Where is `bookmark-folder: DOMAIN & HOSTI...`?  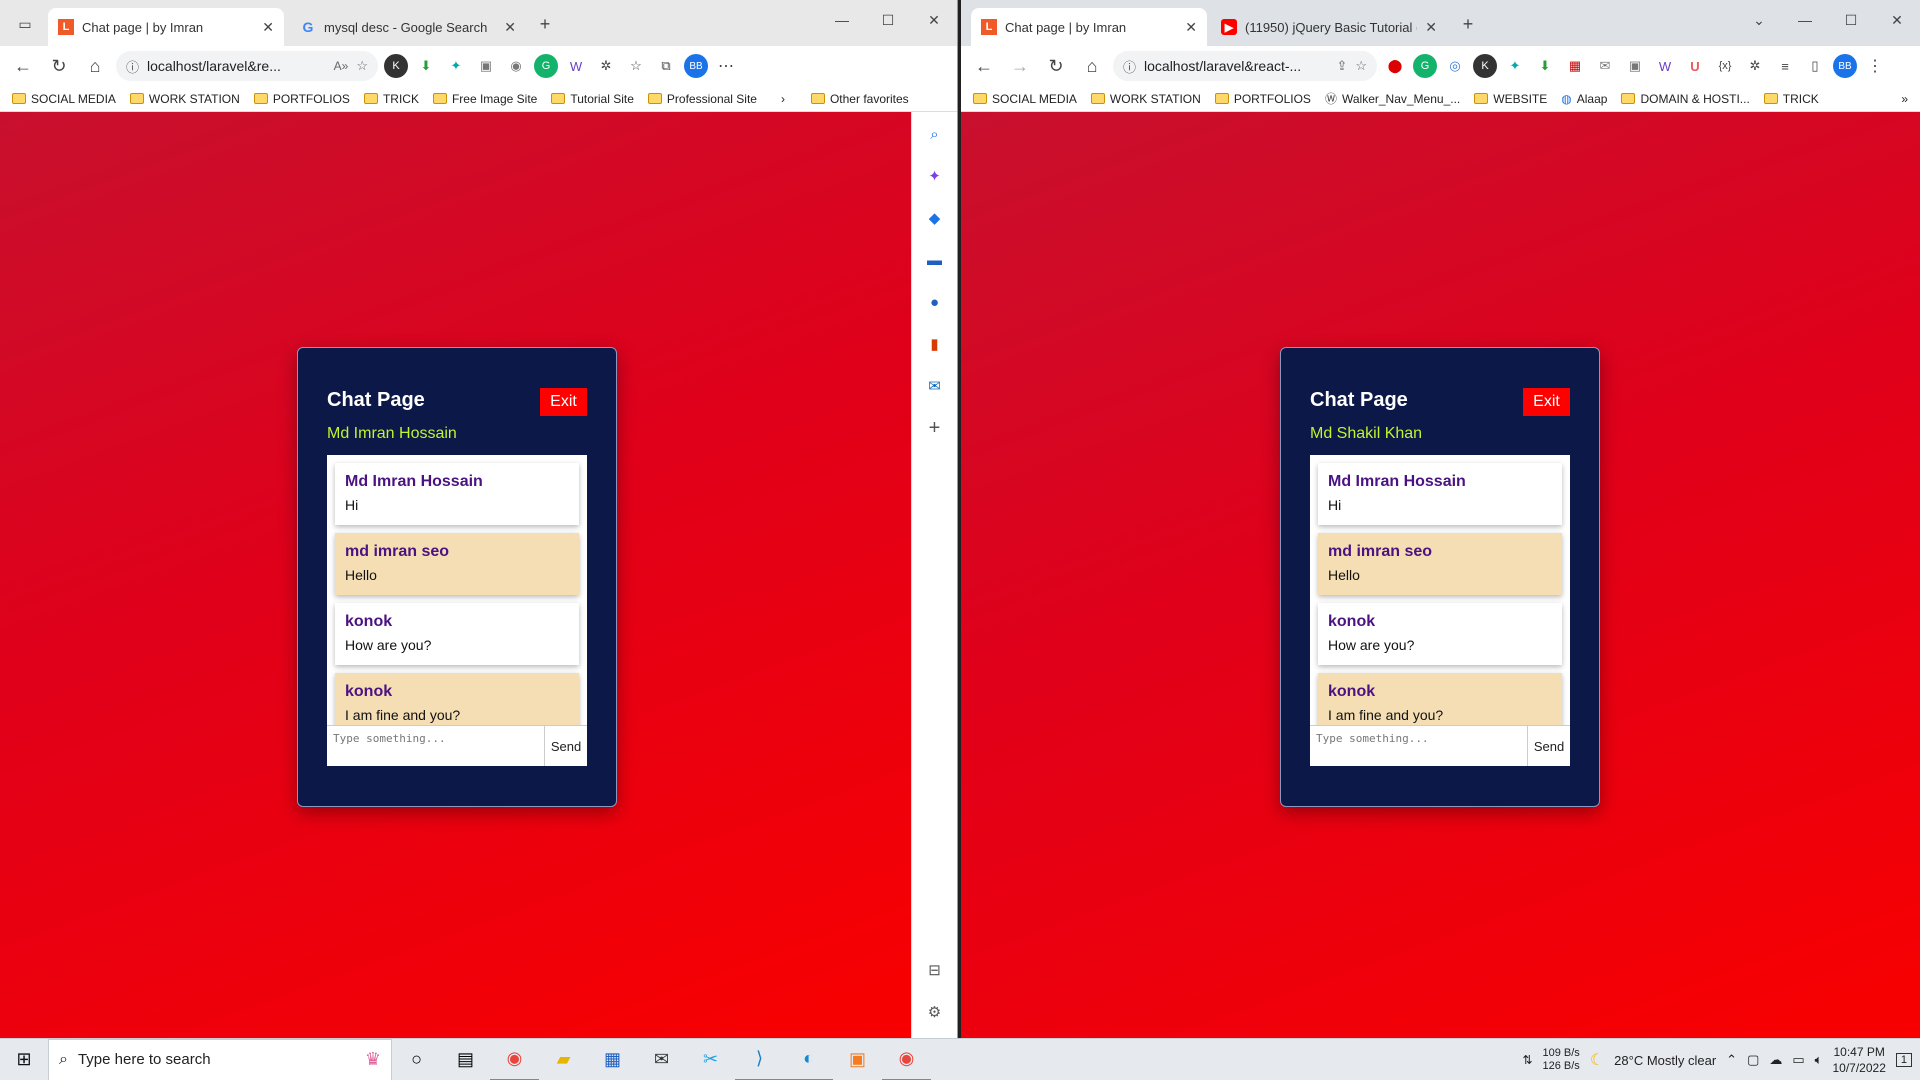
bookmark-folder: DOMAIN & HOSTI... is located at coordinates (1685, 99).